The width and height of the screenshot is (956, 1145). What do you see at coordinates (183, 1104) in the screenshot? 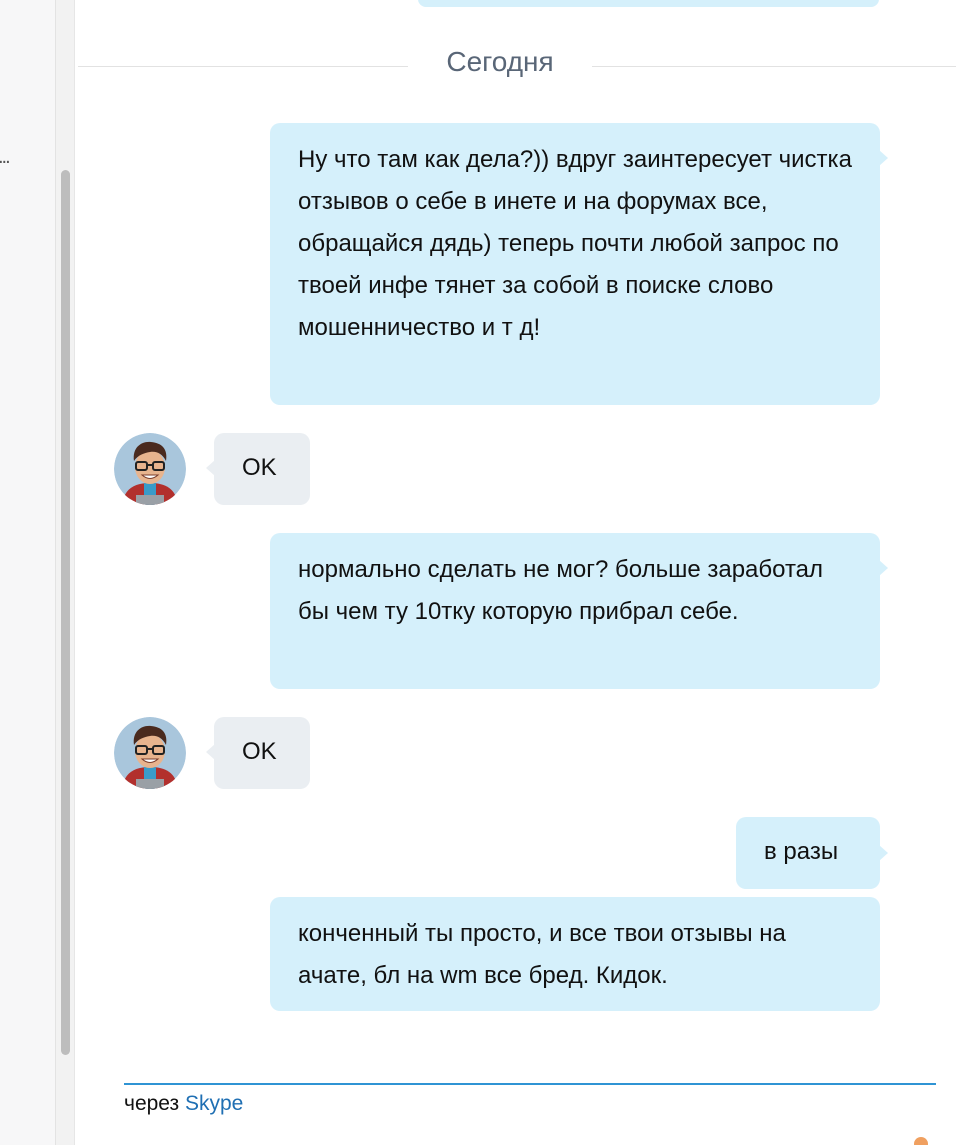
I see `via-skype-footer: через Skype` at bounding box center [183, 1104].